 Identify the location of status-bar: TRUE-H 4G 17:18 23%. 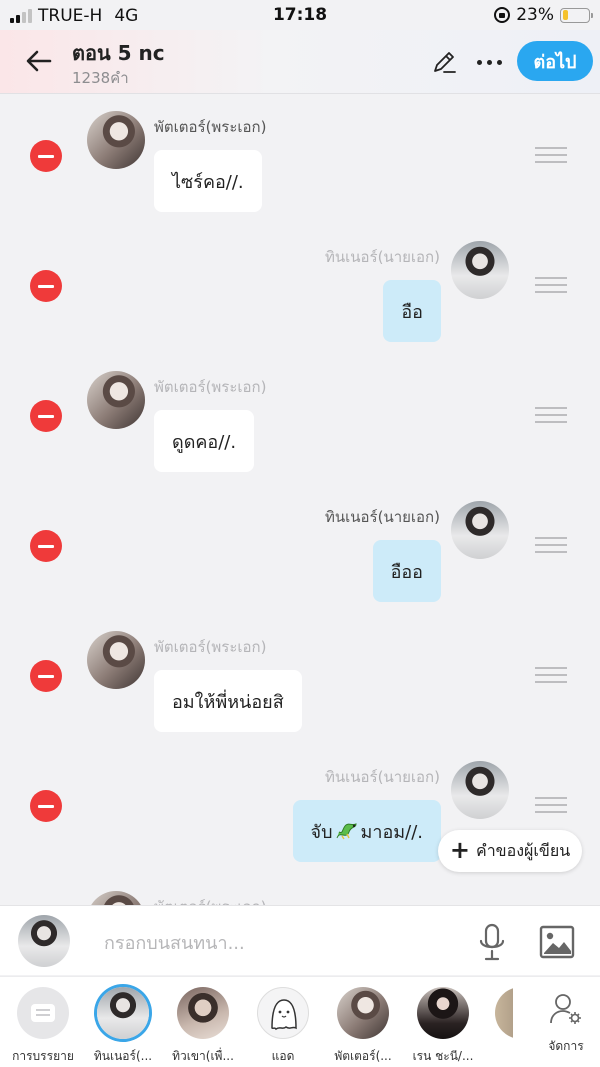
(300, 15).